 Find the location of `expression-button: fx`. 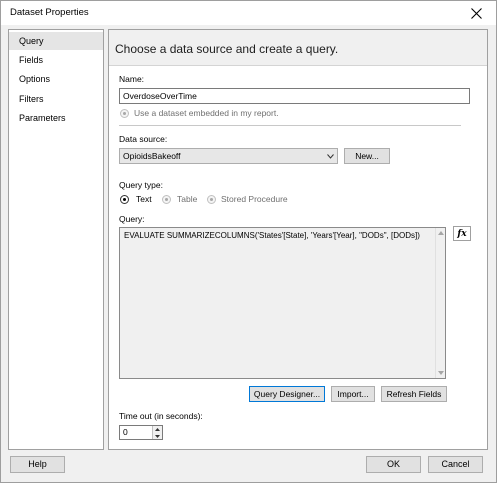

expression-button: fx is located at coordinates (462, 233).